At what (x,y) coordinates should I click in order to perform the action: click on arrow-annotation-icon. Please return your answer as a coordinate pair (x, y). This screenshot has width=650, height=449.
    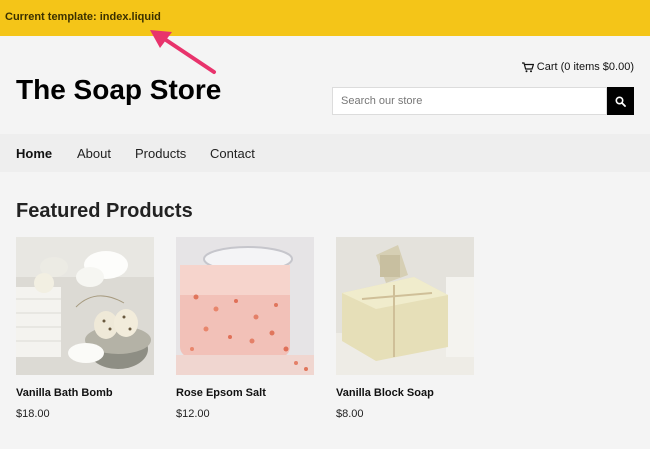
    Looking at the image, I should click on (183, 52).